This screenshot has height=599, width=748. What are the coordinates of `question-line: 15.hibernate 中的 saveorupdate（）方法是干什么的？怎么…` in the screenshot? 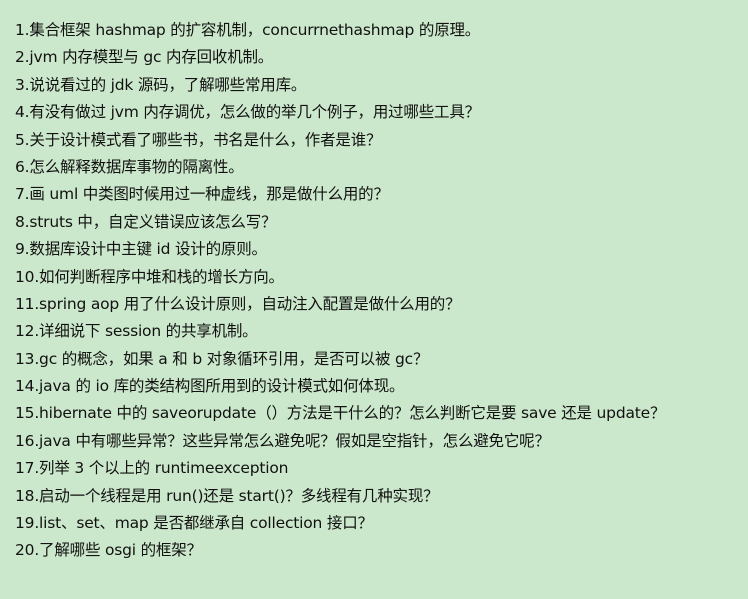 It's located at (340, 413).